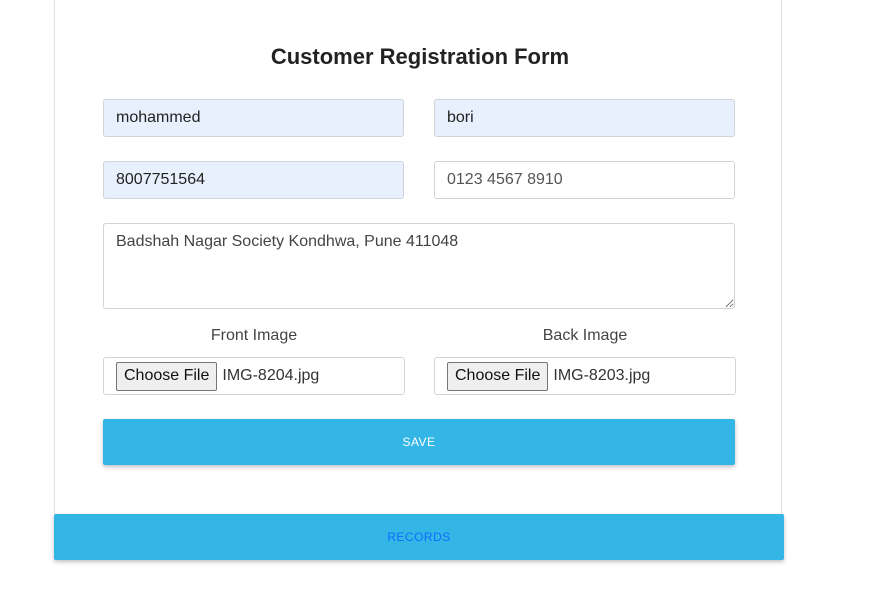 This screenshot has height=611, width=873. What do you see at coordinates (253, 118) in the screenshot?
I see `first-name-input` at bounding box center [253, 118].